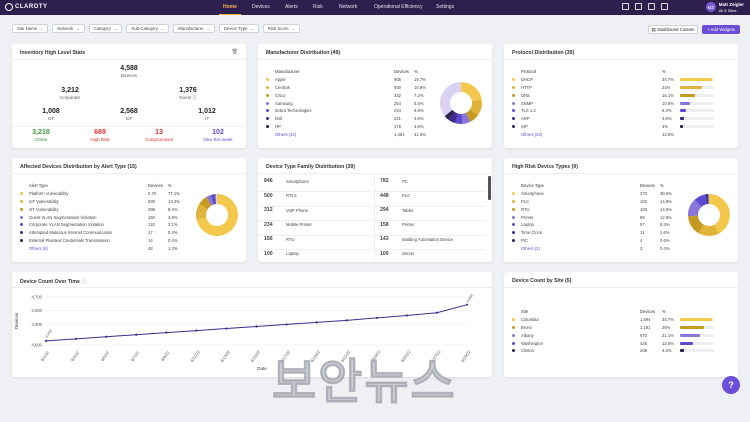  Describe the element at coordinates (207, 111) in the screenshot. I see `it-count: 1,012` at that location.